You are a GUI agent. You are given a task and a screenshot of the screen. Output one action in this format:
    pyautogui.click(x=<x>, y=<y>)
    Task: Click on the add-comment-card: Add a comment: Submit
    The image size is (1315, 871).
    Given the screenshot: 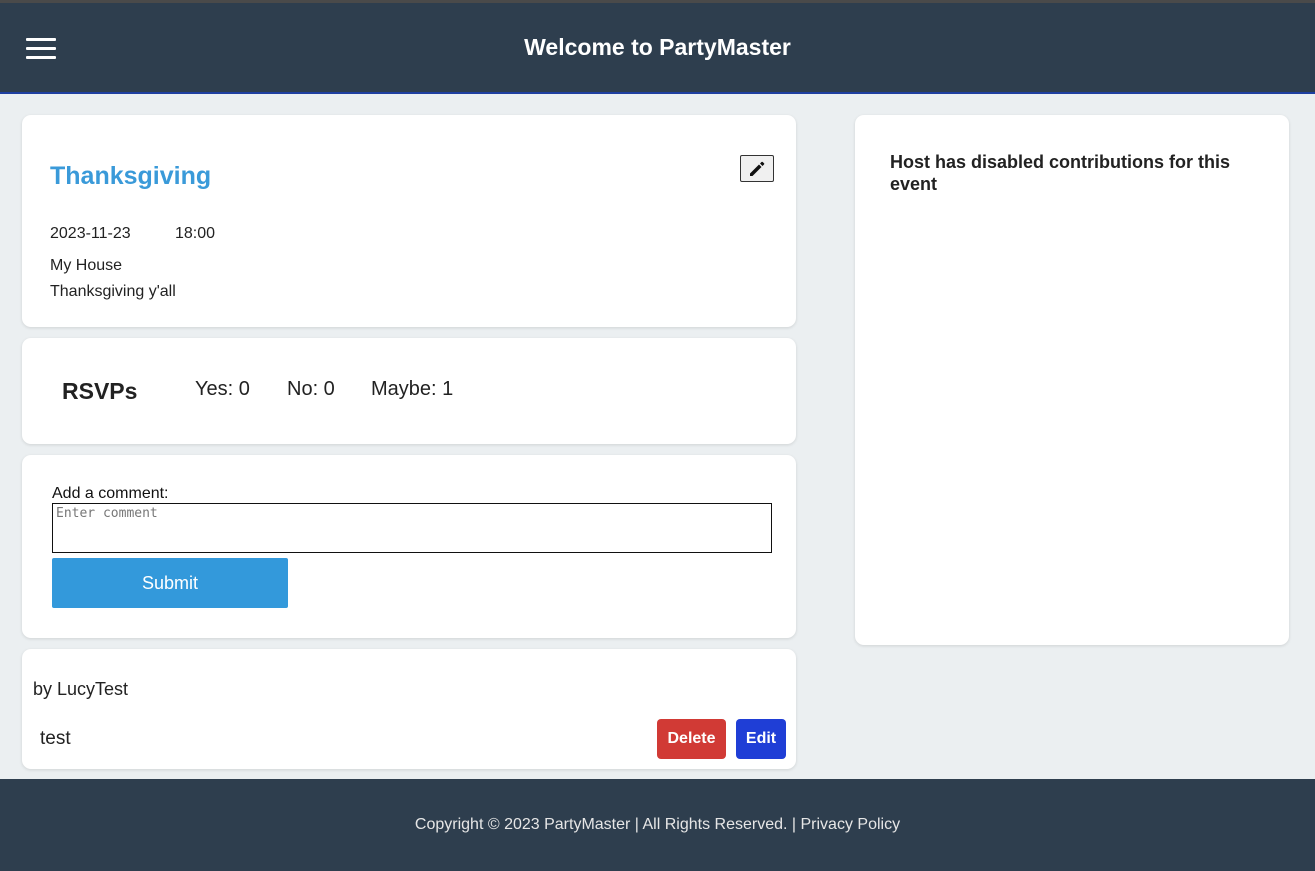 What is the action you would take?
    pyautogui.click(x=409, y=546)
    